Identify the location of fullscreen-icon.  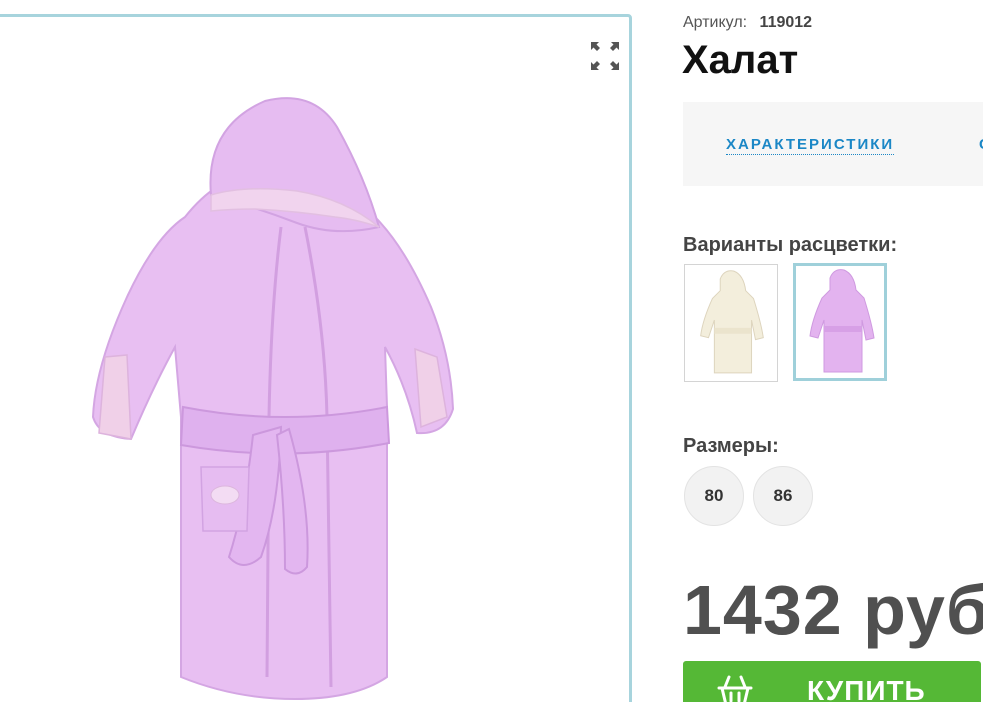
(605, 56).